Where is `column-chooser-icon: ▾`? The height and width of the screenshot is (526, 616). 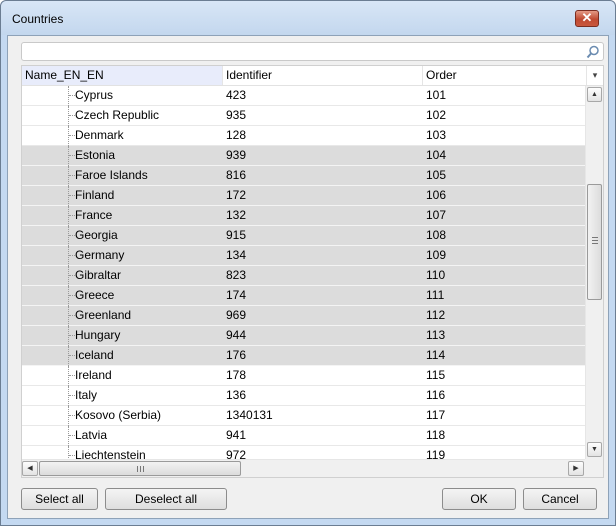
column-chooser-icon: ▾ is located at coordinates (595, 75).